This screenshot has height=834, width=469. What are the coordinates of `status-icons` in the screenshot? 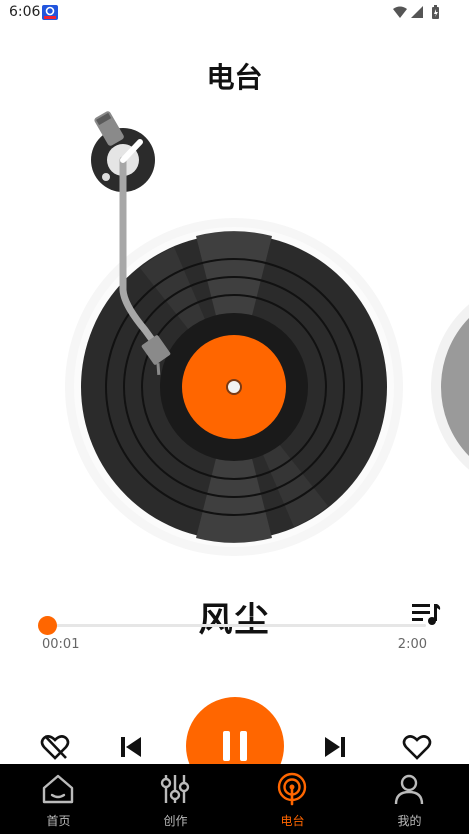 It's located at (416, 12).